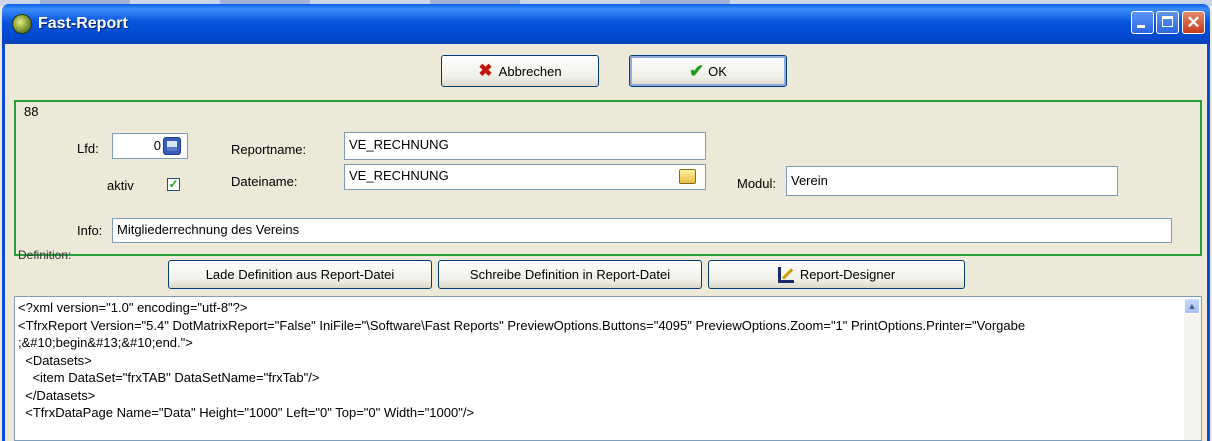  Describe the element at coordinates (172, 146) in the screenshot. I see `calculator-icon` at that location.